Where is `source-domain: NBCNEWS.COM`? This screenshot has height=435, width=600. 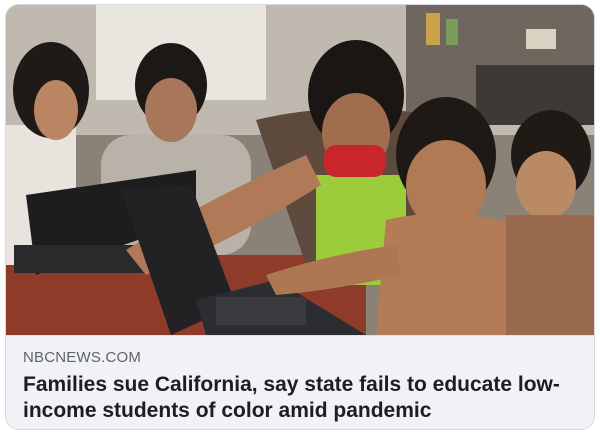 source-domain: NBCNEWS.COM is located at coordinates (82, 357).